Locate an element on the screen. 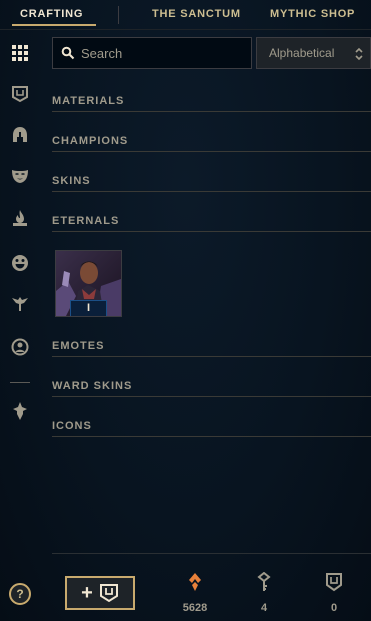 The width and height of the screenshot is (371, 621). tft-icon is located at coordinates (20, 411).